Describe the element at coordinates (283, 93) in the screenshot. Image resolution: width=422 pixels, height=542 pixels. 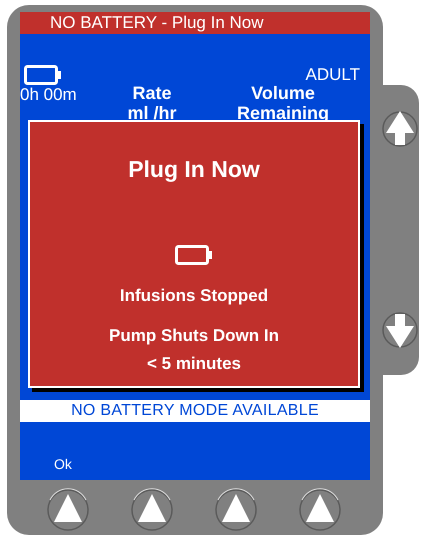
I see `column-heading: Volume` at that location.